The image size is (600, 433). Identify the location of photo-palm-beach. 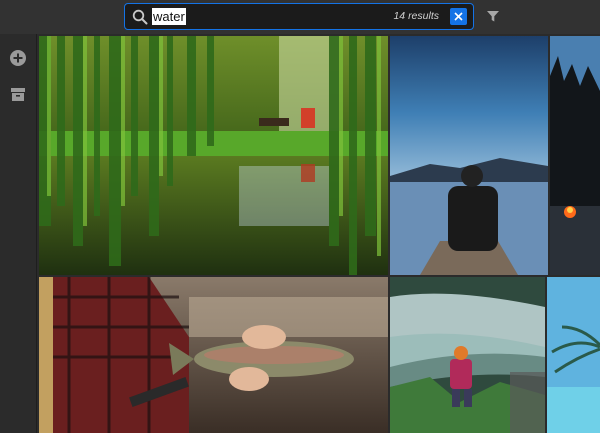
(573, 355).